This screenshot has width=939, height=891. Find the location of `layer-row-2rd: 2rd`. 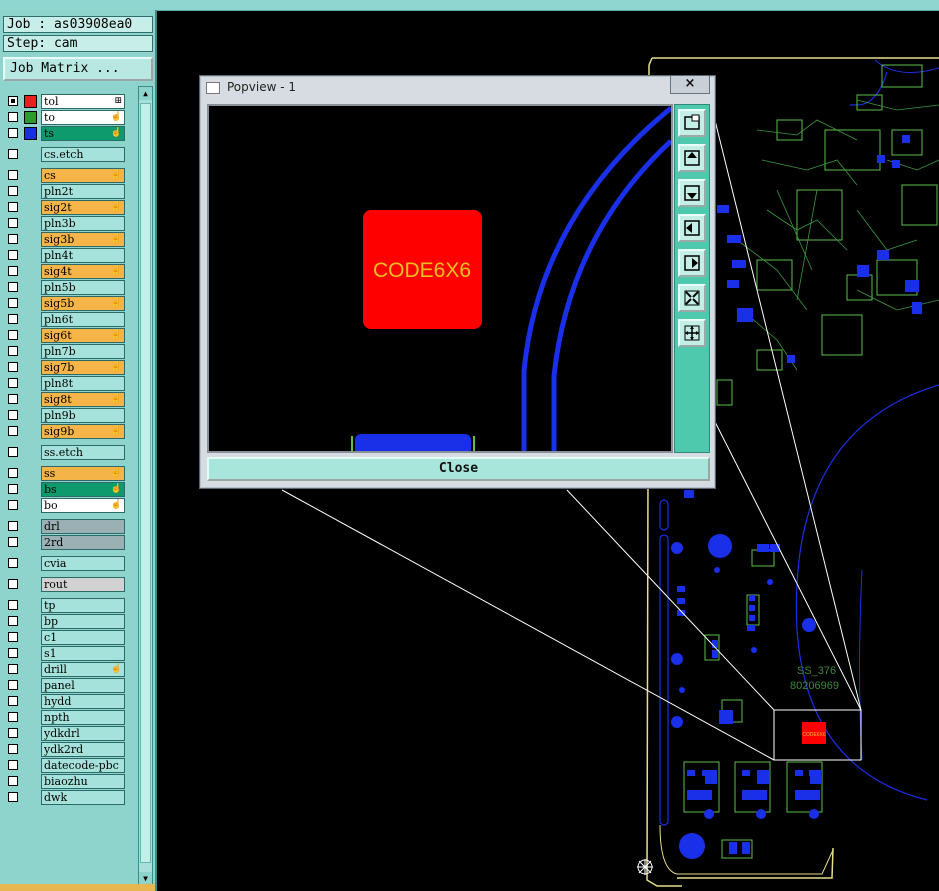

layer-row-2rd: 2rd is located at coordinates (69, 542).